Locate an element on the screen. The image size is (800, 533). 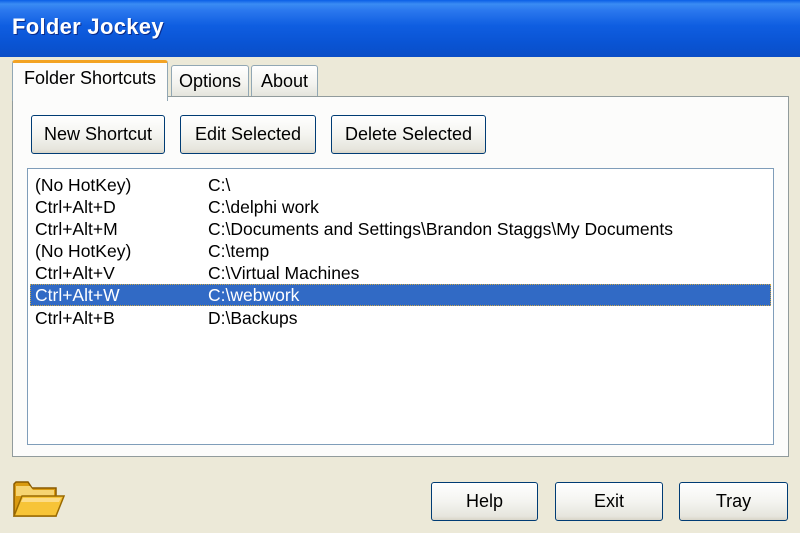
window-title: Folder Jockey is located at coordinates (88, 26).